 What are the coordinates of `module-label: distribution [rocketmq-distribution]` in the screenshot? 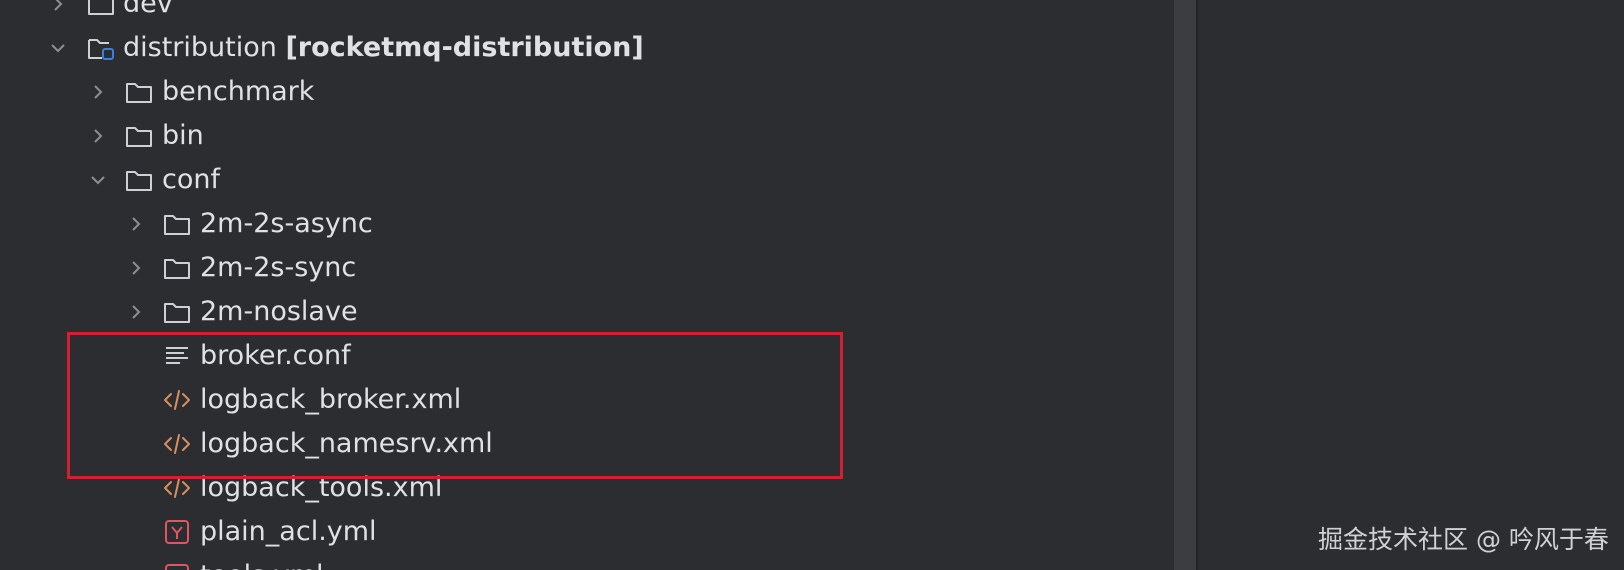 It's located at (383, 48).